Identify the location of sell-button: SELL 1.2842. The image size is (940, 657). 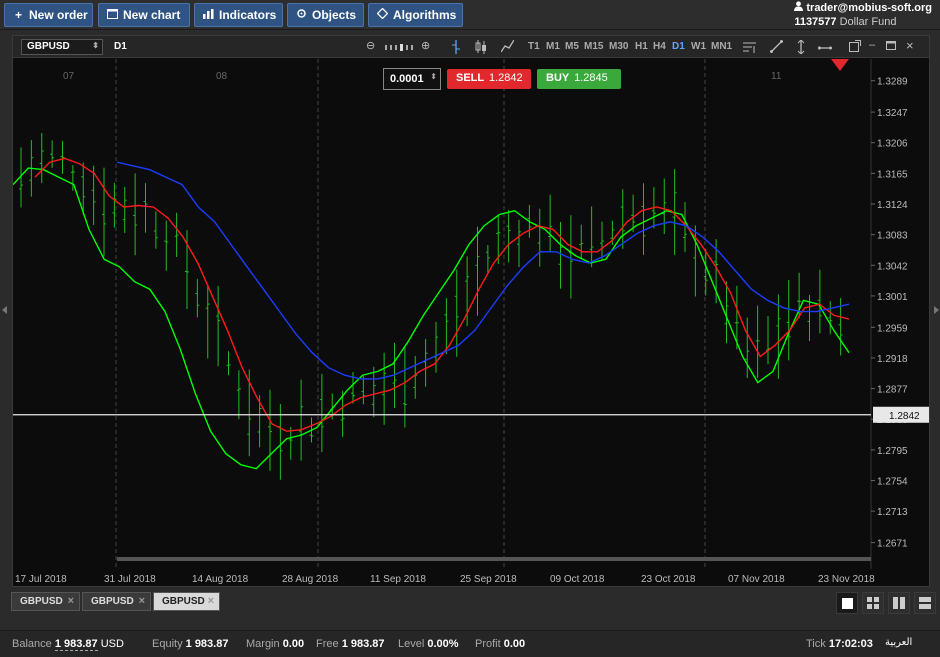
(489, 79).